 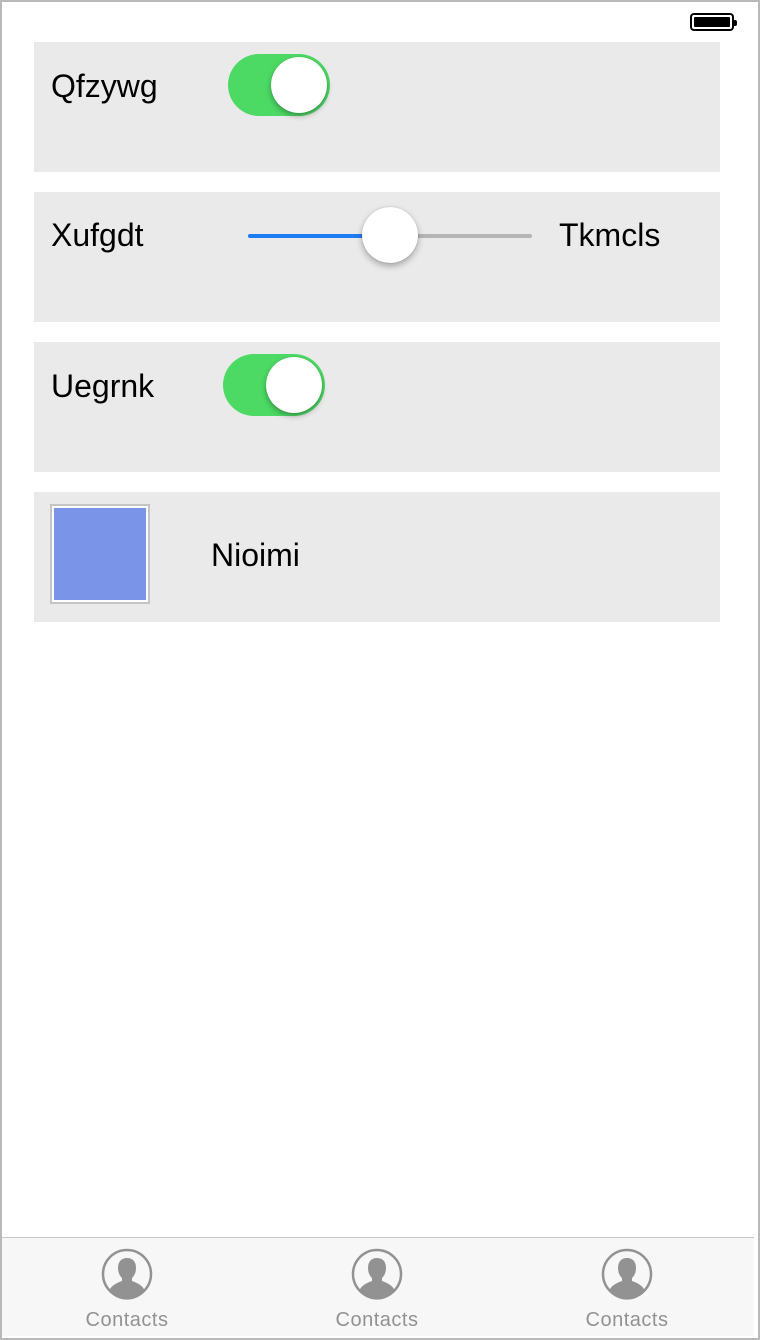 I want to click on tab-bar: Contacts Contacts Contacts, so click(x=378, y=1286).